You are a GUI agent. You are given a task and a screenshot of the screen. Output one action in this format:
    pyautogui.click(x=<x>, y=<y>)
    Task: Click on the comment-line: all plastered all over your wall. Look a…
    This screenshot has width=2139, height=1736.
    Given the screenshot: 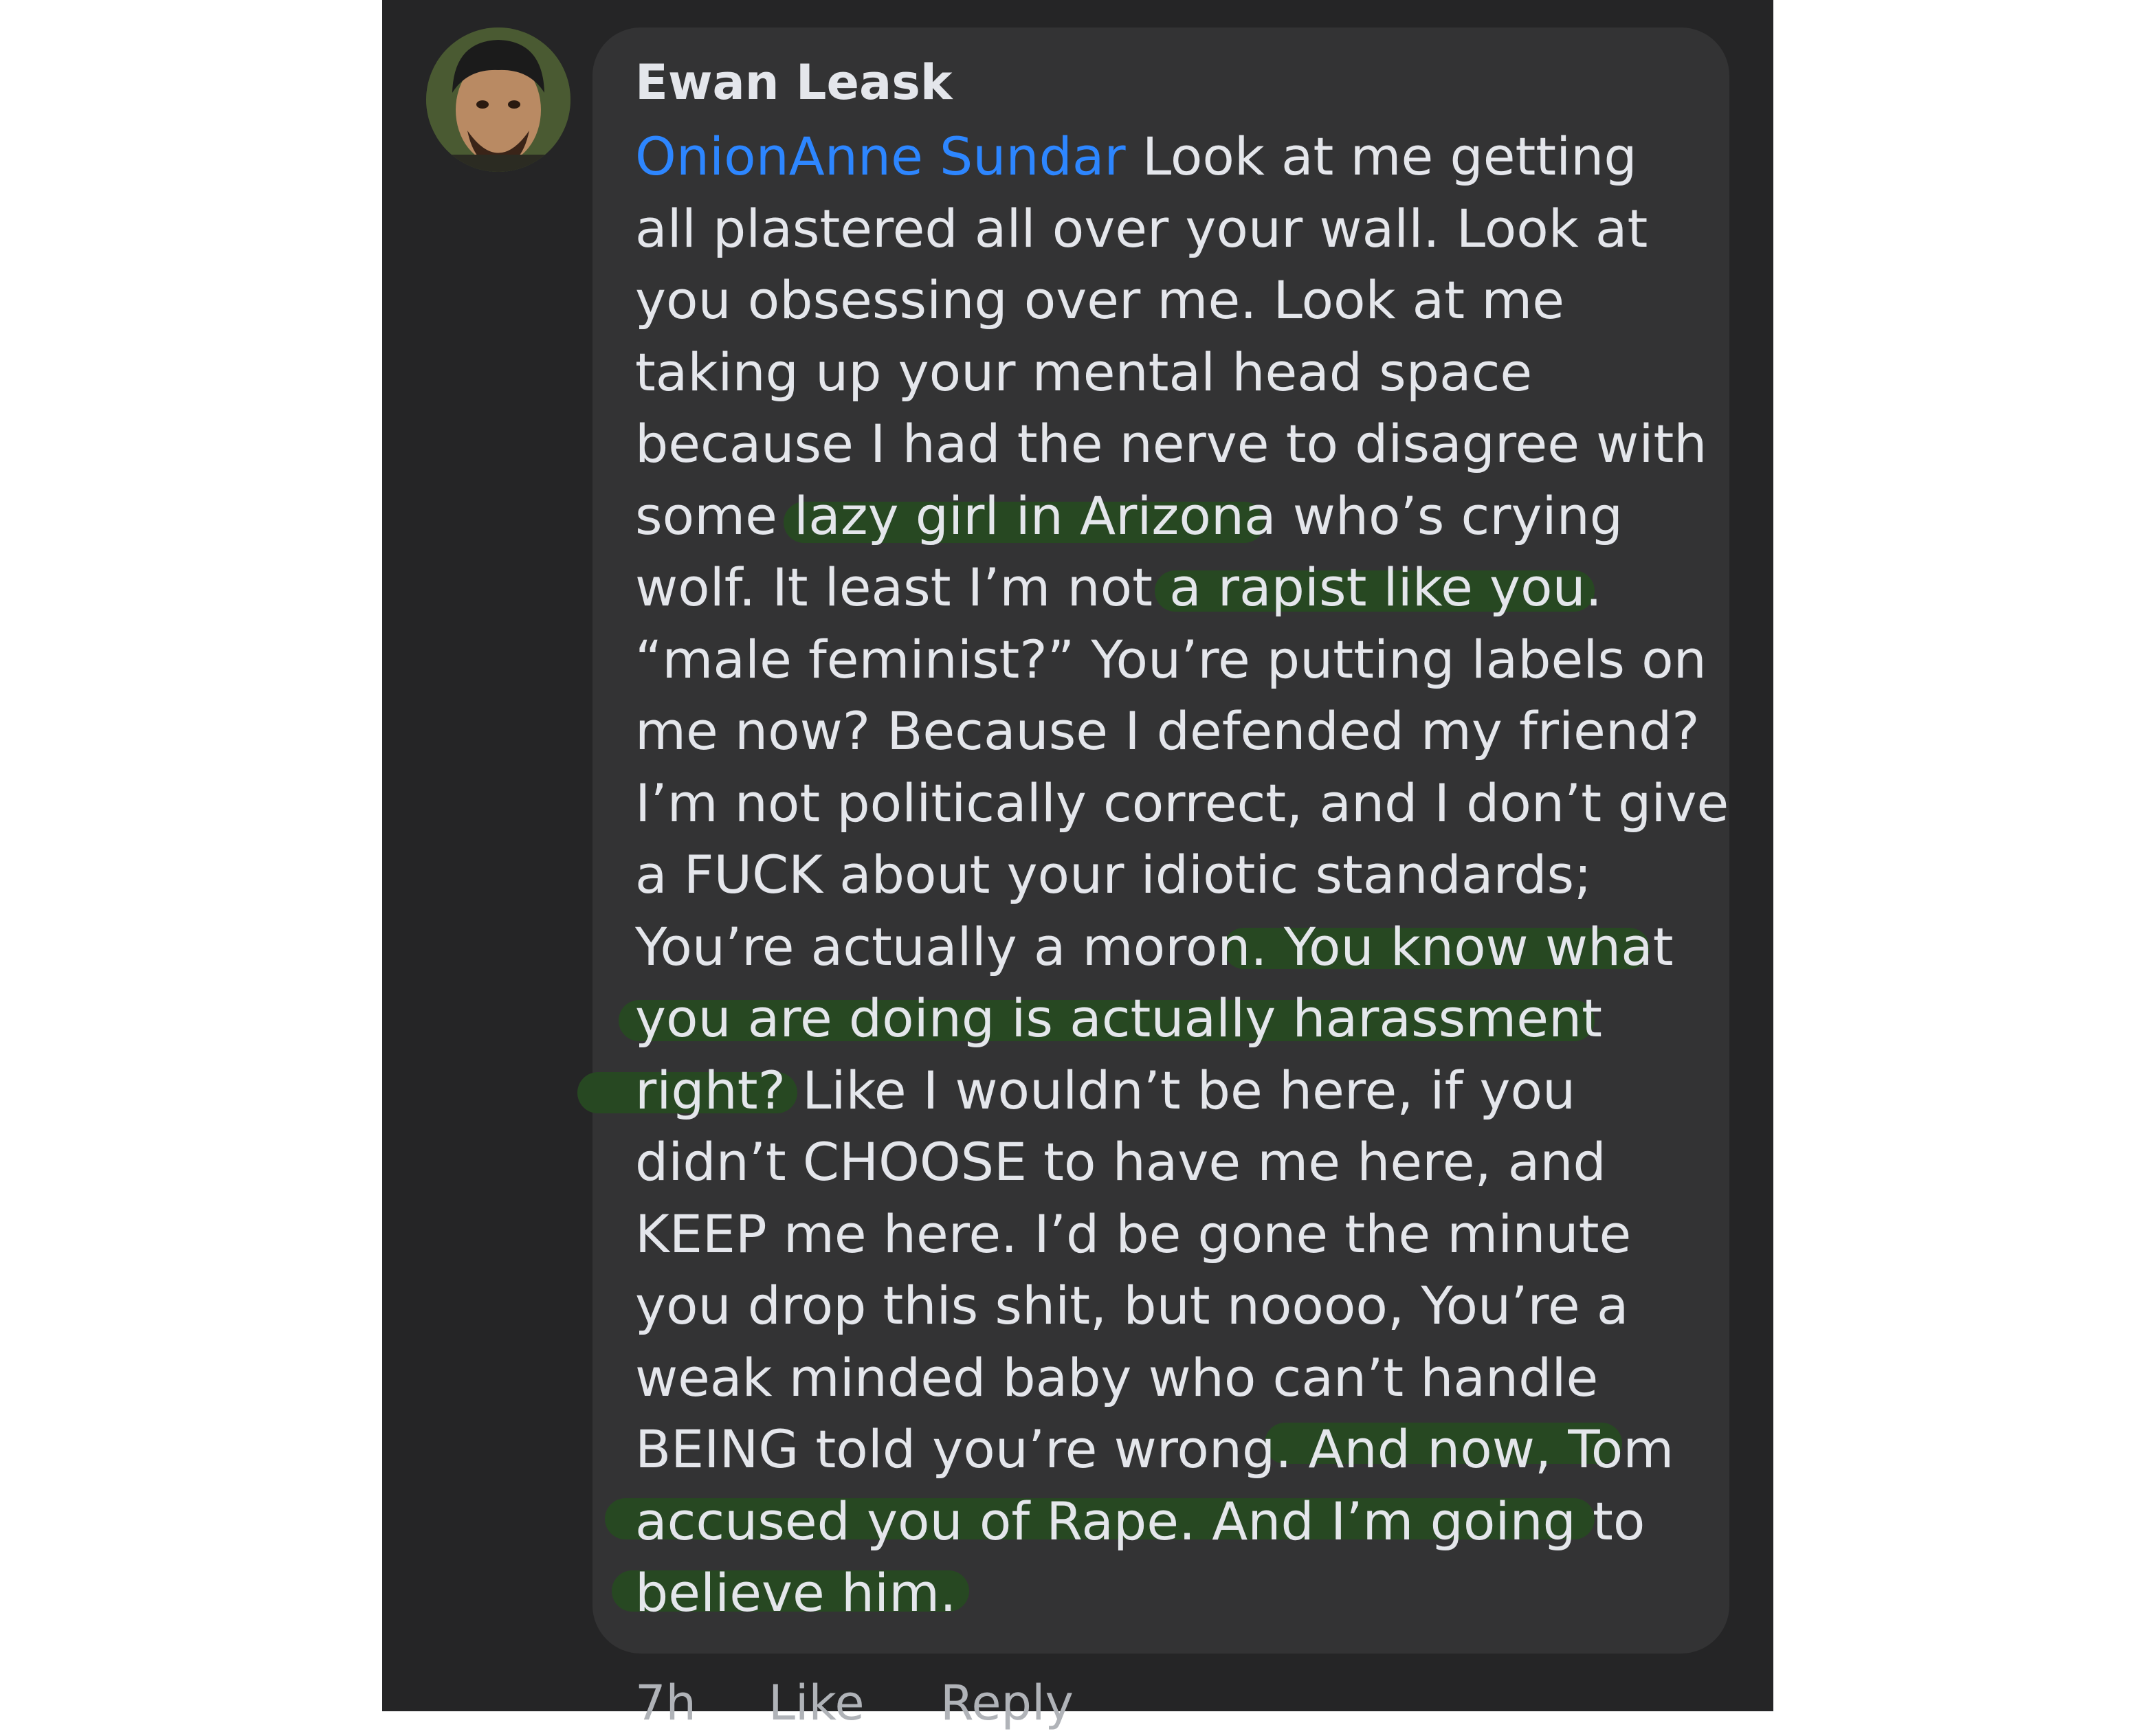 What is the action you would take?
    pyautogui.click(x=1141, y=228)
    